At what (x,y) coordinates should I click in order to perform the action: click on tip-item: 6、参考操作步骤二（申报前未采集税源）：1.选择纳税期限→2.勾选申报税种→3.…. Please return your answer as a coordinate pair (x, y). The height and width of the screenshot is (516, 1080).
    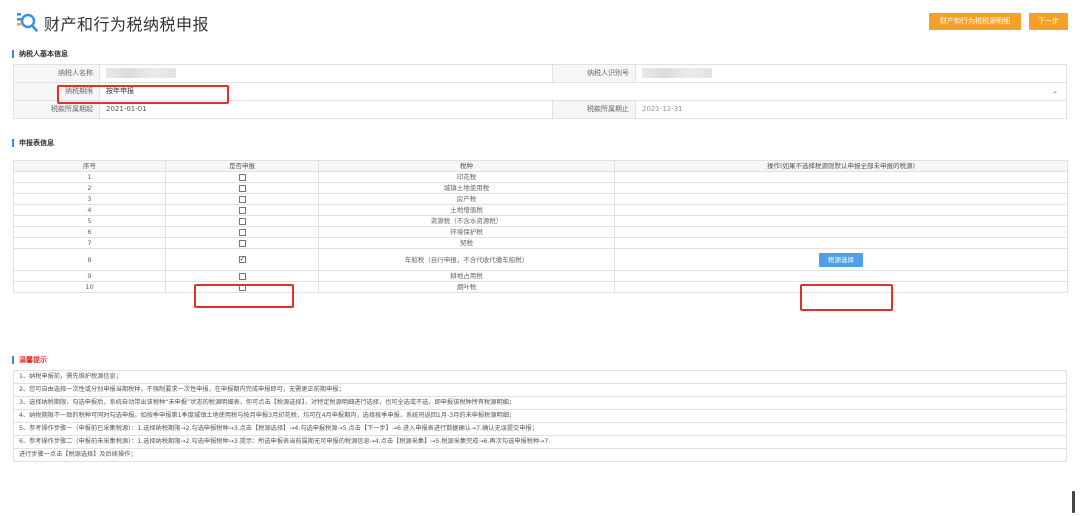
    Looking at the image, I should click on (540, 442).